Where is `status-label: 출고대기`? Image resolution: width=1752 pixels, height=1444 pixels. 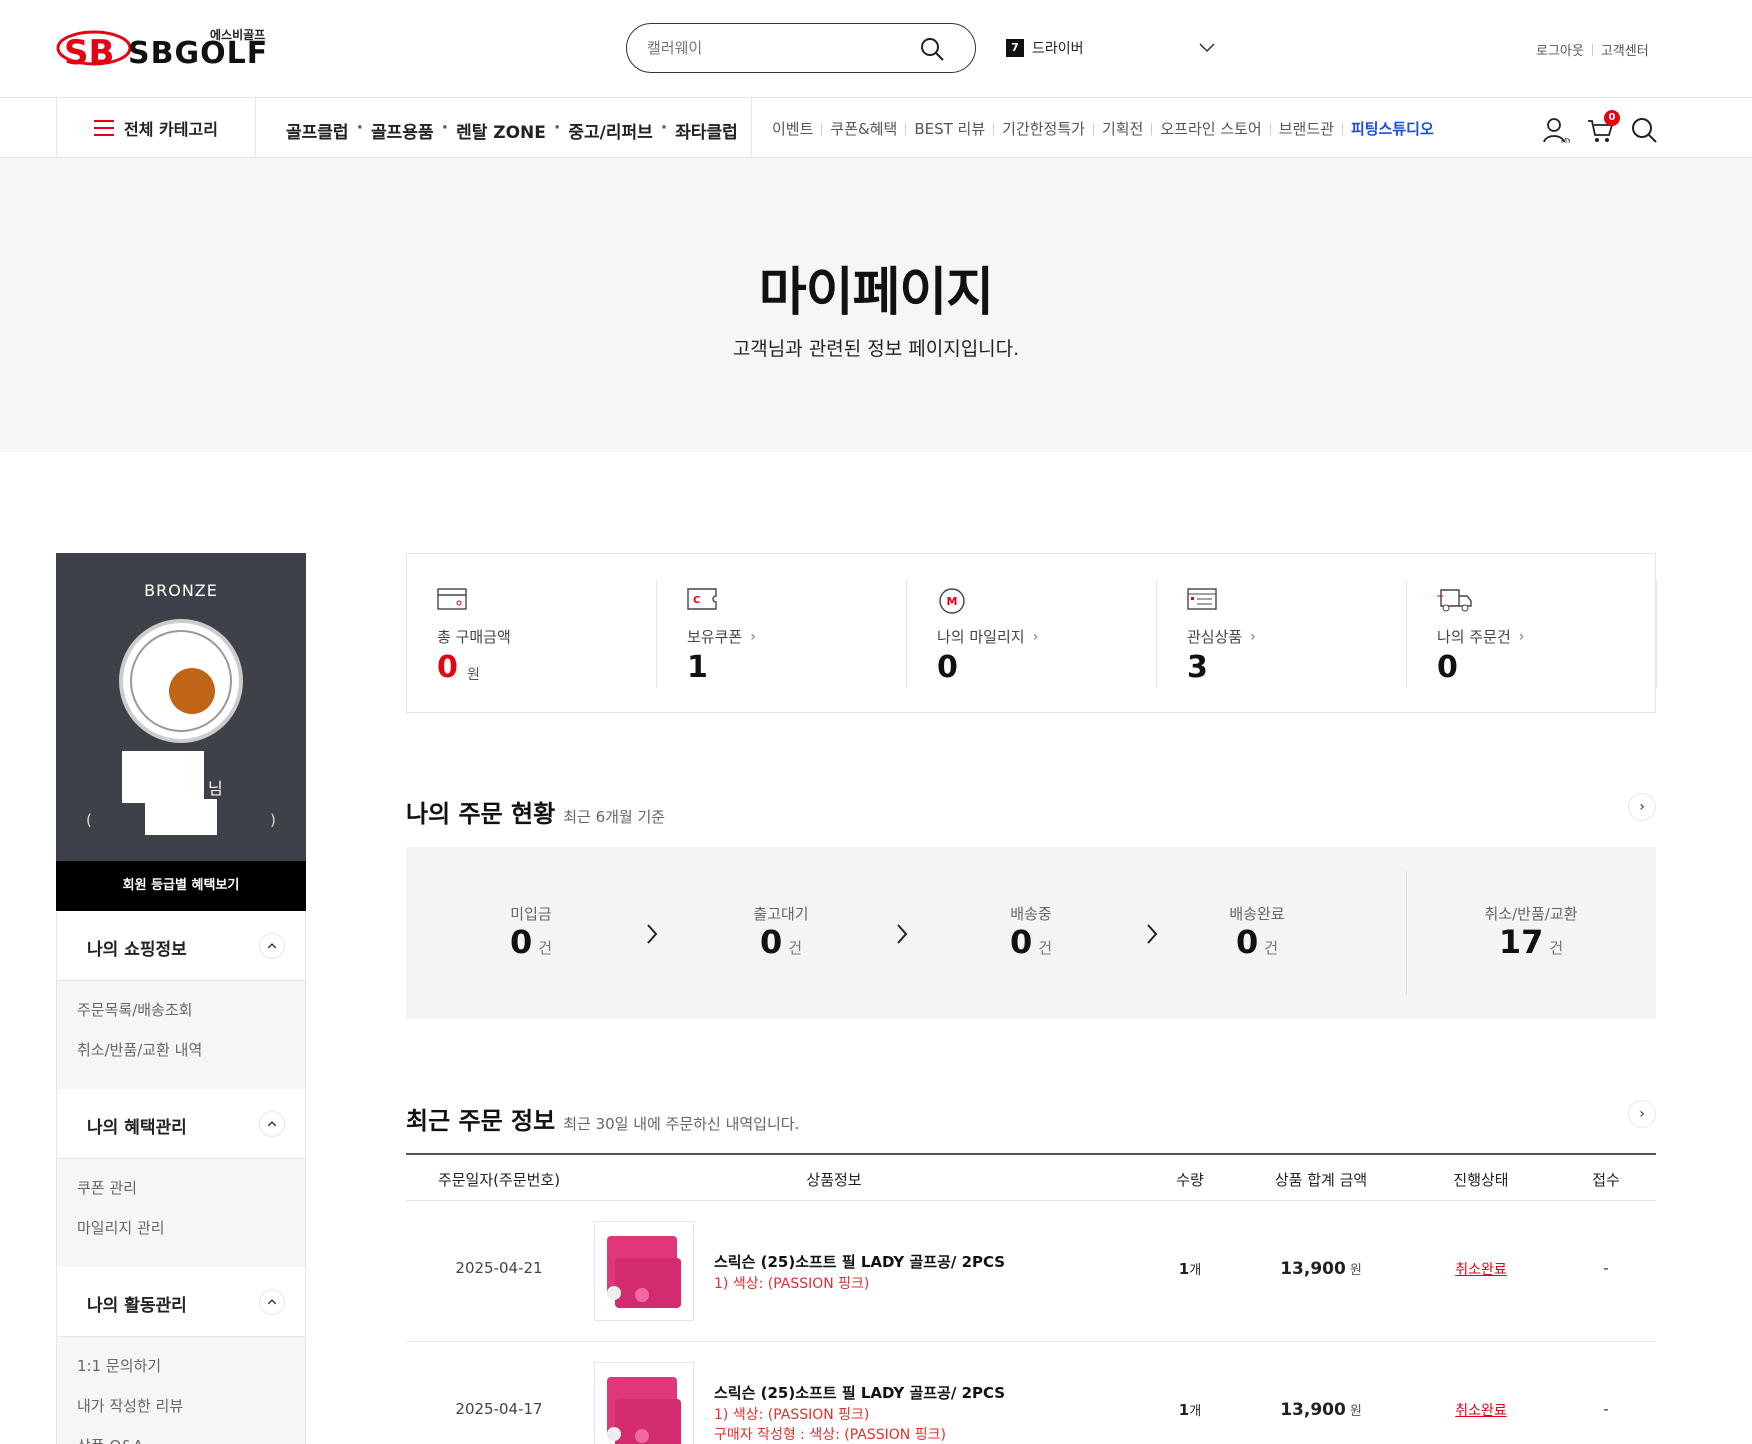
status-label: 출고대기 is located at coordinates (781, 914).